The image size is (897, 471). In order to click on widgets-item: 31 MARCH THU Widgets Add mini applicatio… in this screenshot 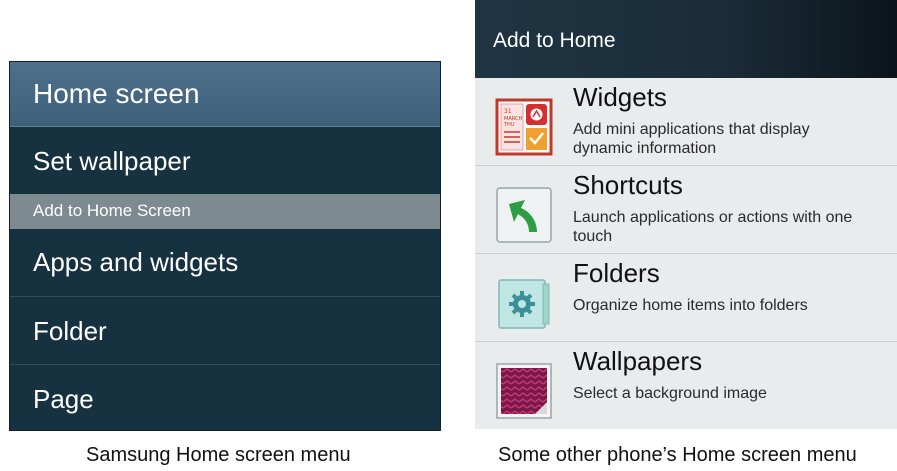, I will do `click(686, 122)`.